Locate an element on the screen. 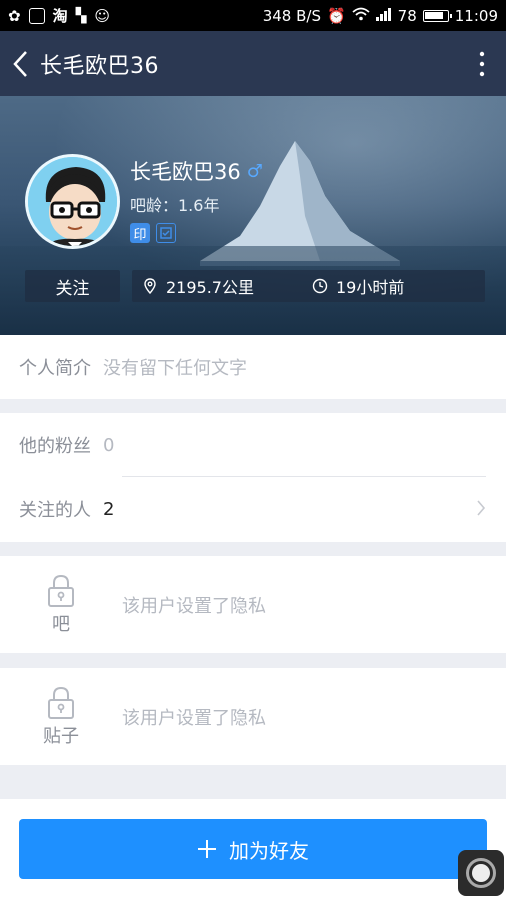 Image resolution: width=506 pixels, height=900 pixels. assistive-touch-icon is located at coordinates (481, 873).